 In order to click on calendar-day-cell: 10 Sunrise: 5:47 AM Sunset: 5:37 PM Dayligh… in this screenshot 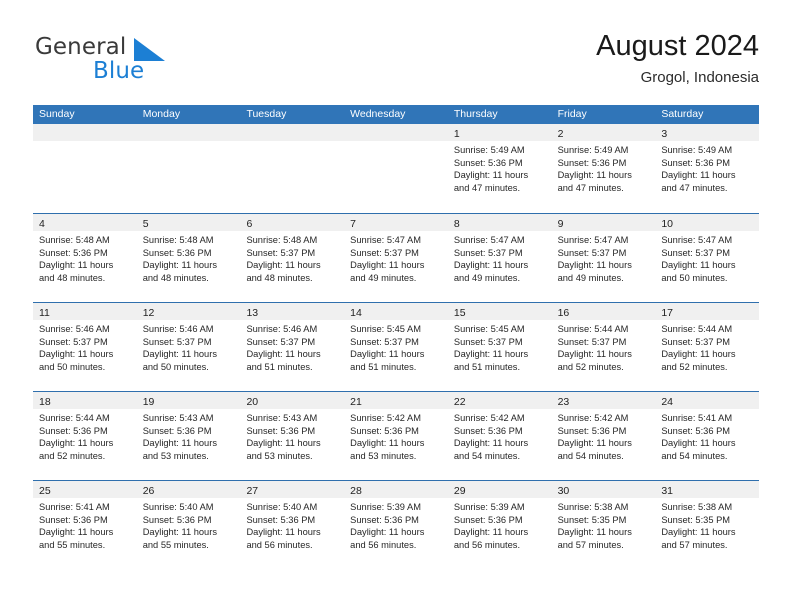, I will do `click(707, 258)`.